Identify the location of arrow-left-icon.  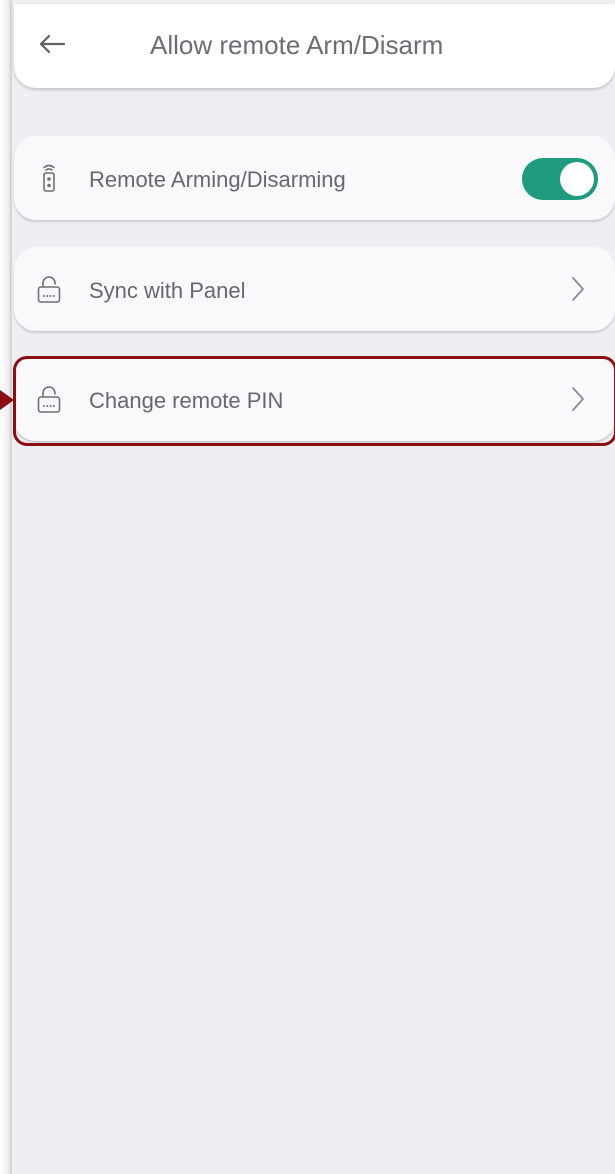
(52, 44).